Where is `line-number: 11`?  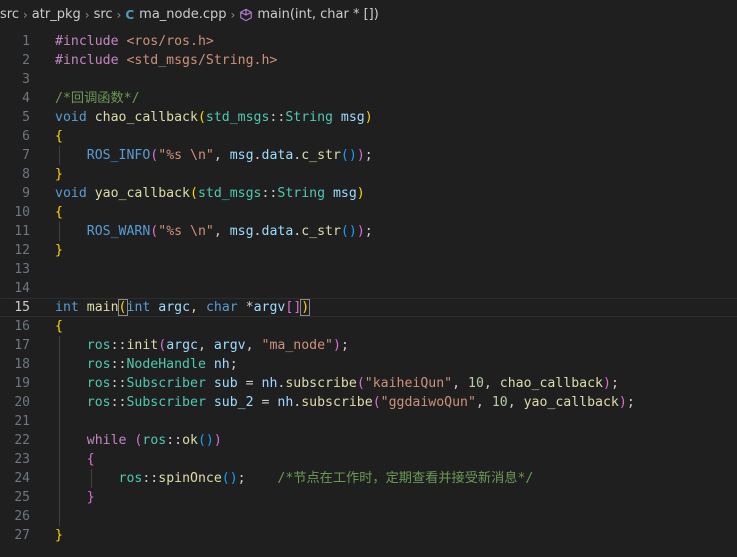
line-number: 11 is located at coordinates (22, 231).